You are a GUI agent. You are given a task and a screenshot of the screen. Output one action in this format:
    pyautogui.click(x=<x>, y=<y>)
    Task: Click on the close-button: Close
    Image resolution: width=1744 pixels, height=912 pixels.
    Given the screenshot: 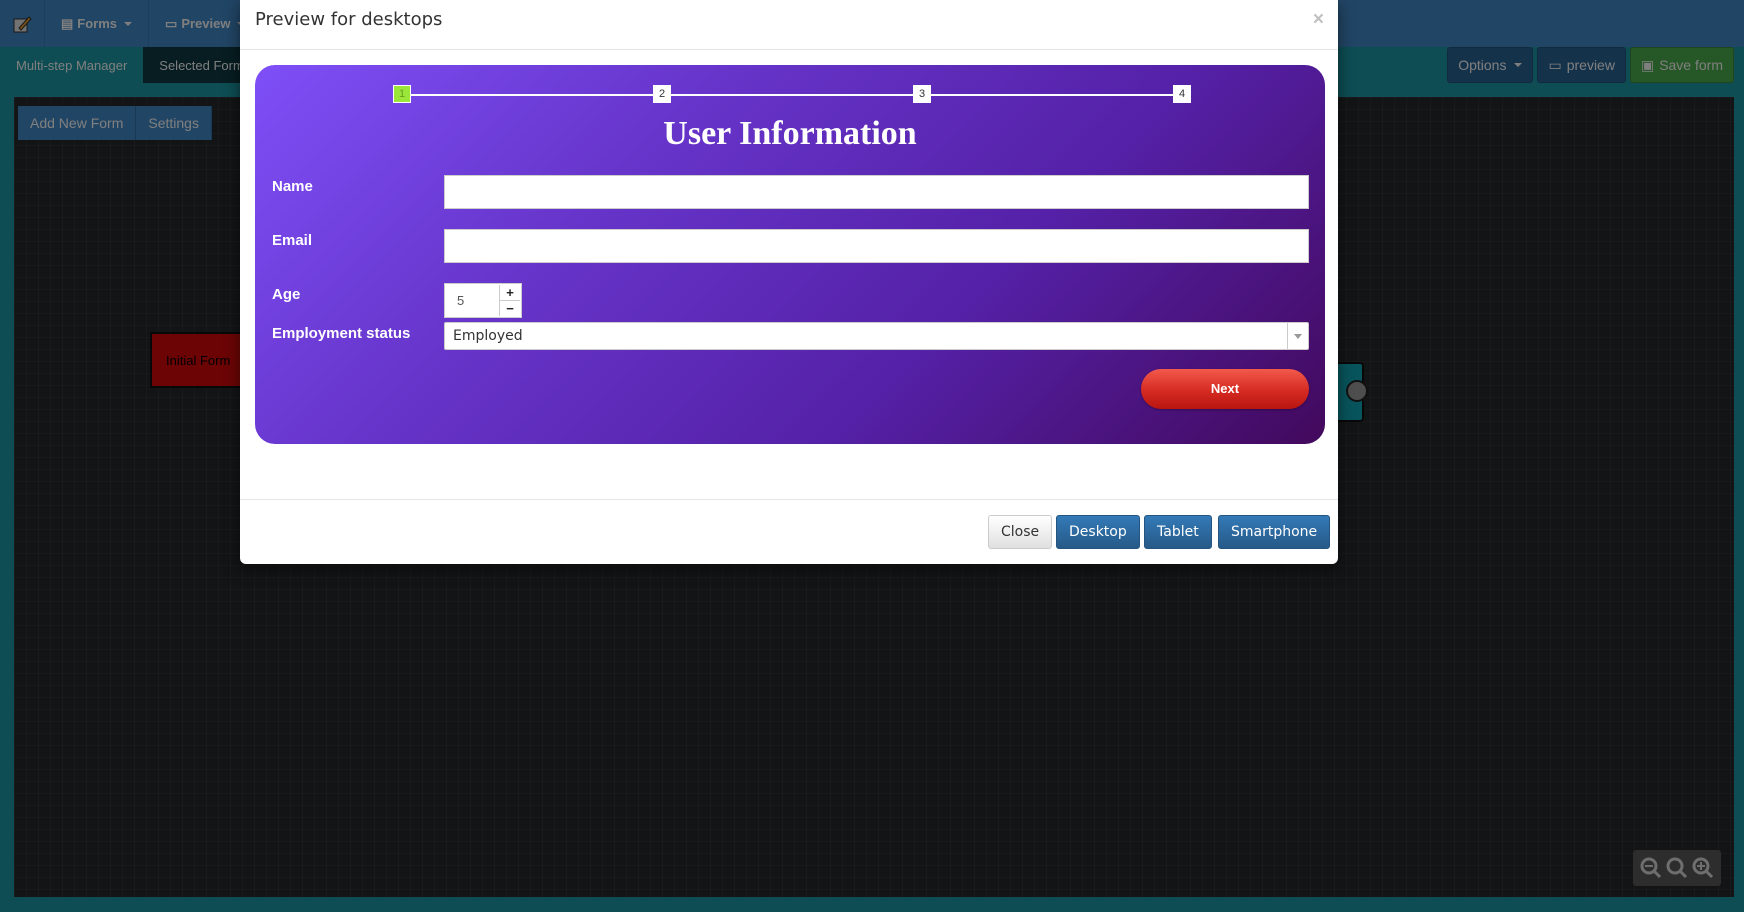 What is the action you would take?
    pyautogui.click(x=1020, y=532)
    